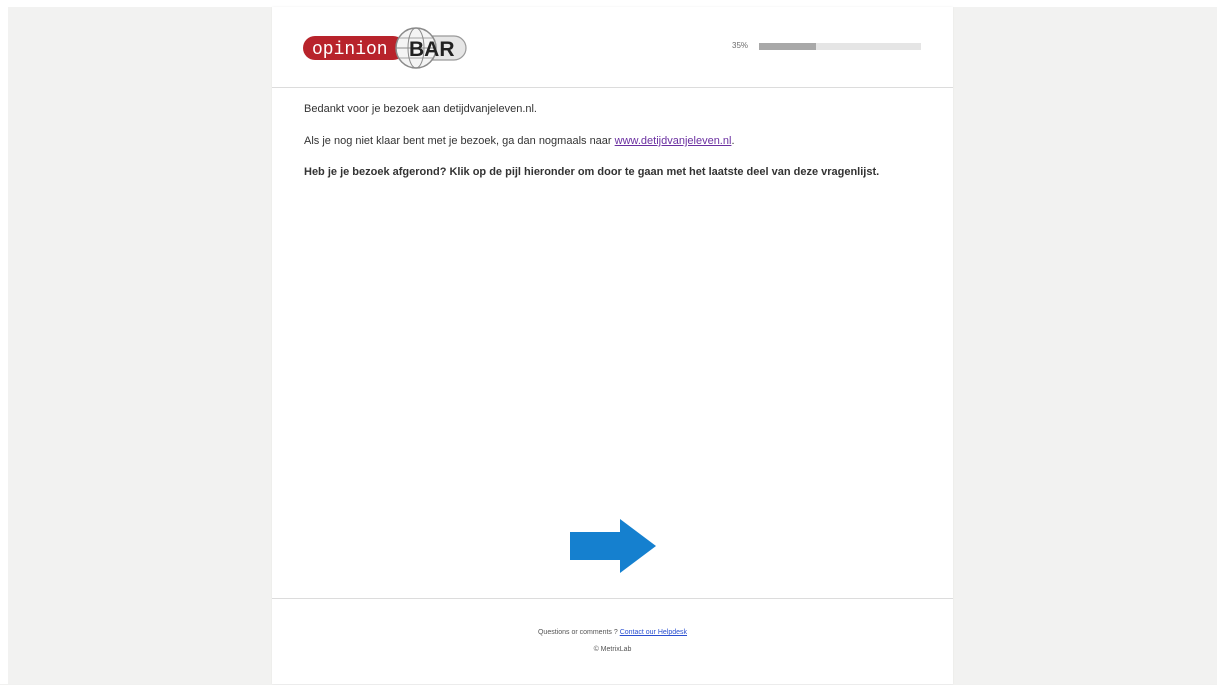 Image resolution: width=1217 pixels, height=685 pixels. Describe the element at coordinates (673, 141) in the screenshot. I see `site-link: www.detijdvanjeleven.nl` at that location.